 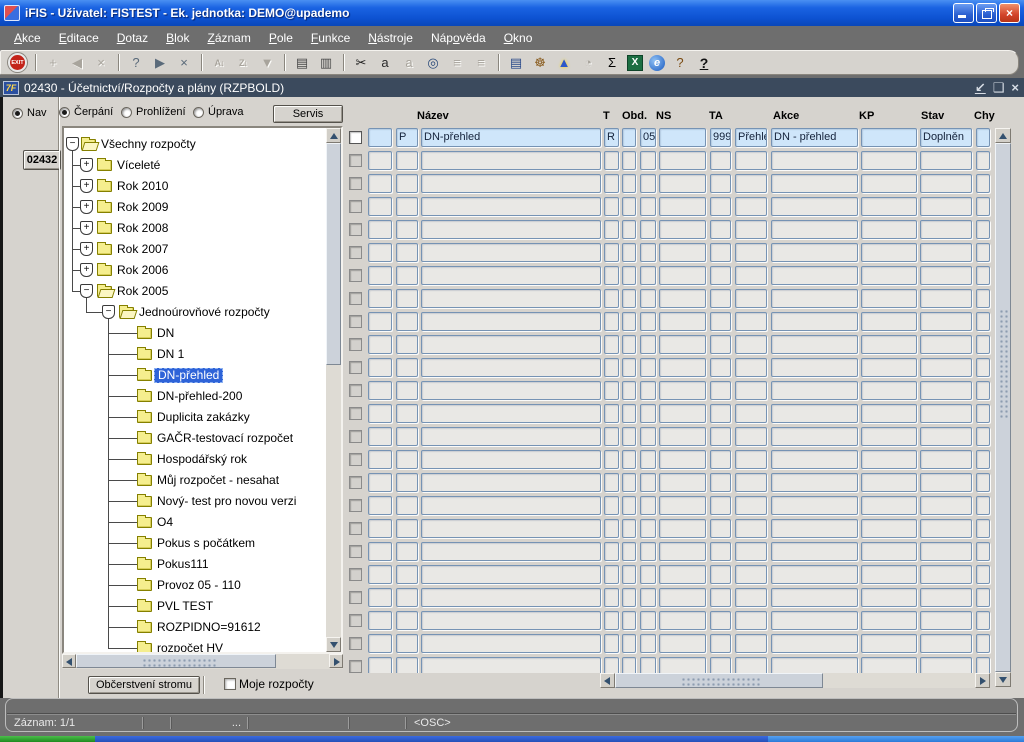 I want to click on mdi-restore-icon: ❑, so click(x=999, y=87).